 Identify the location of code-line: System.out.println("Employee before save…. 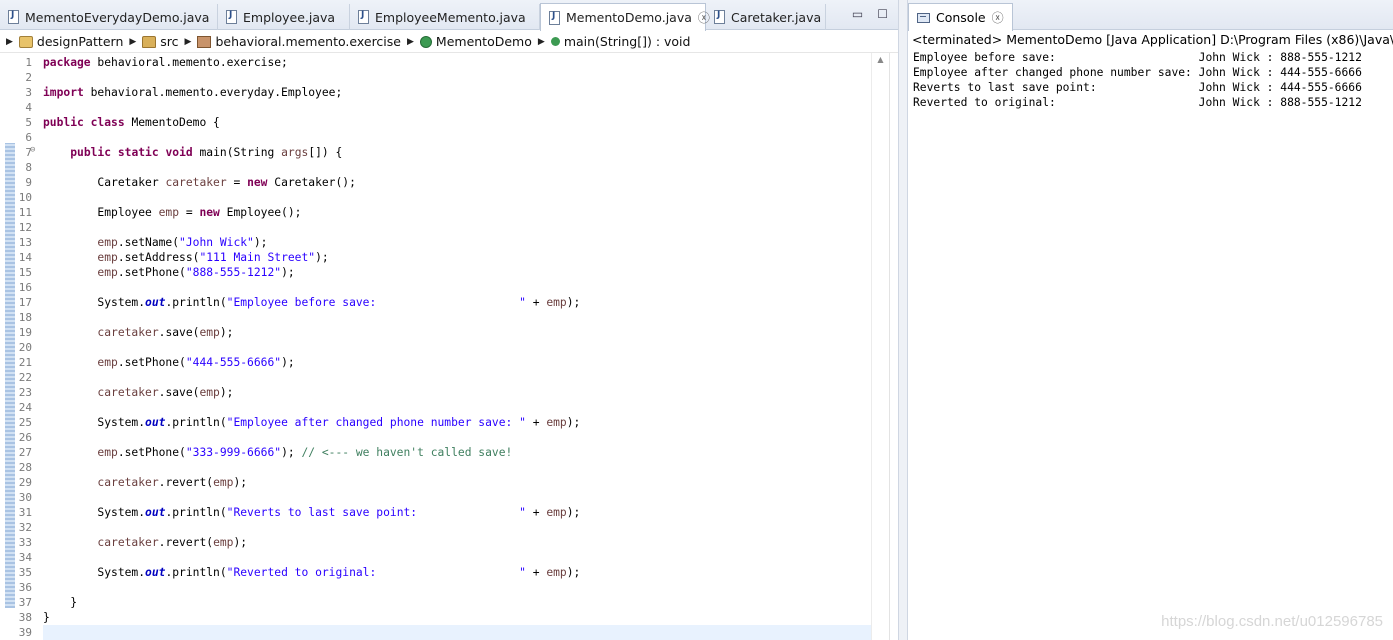
(311, 302).